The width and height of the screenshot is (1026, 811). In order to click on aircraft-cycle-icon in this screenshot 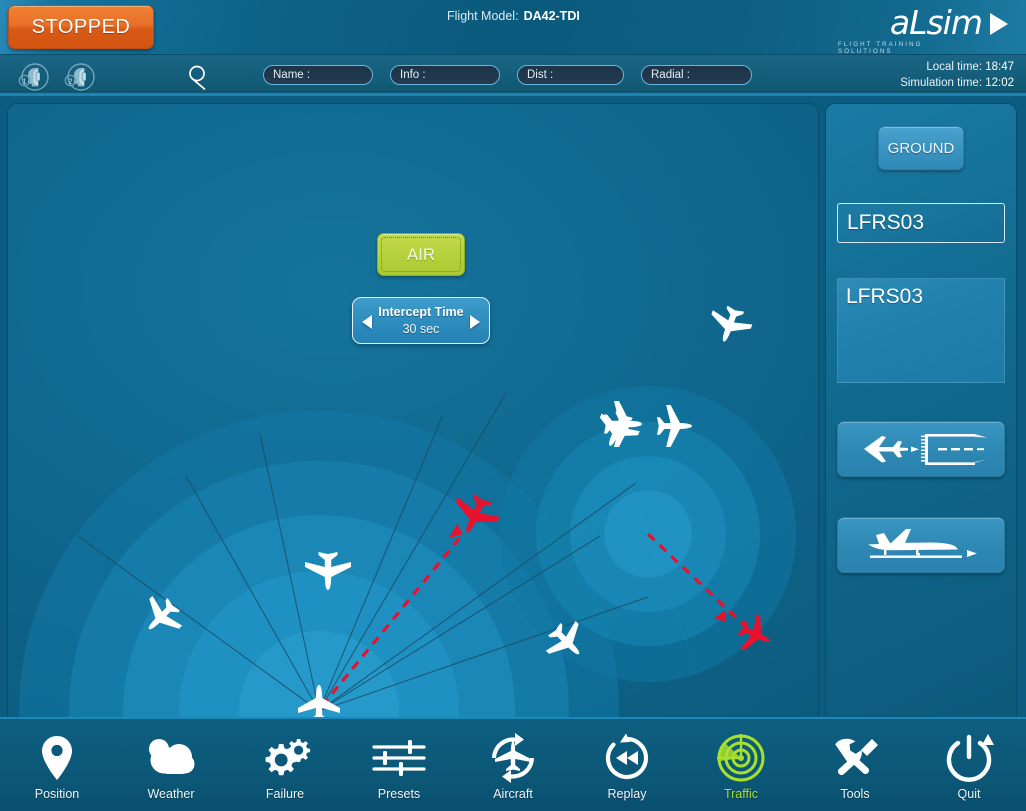, I will do `click(513, 758)`.